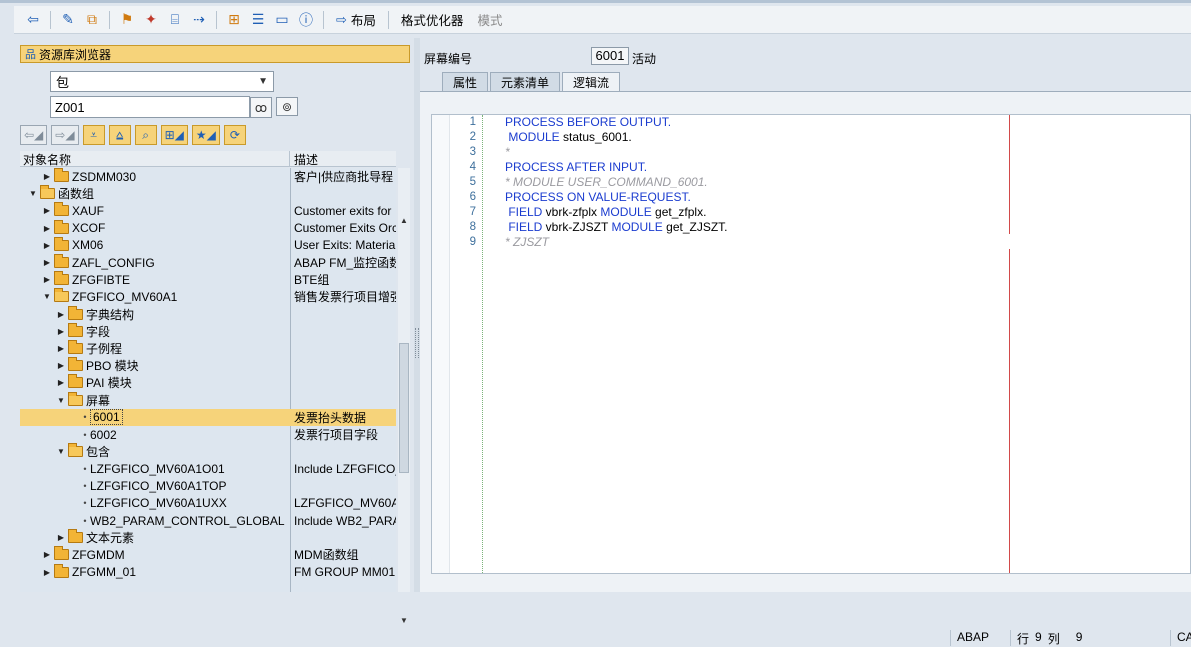  What do you see at coordinates (525, 82) in the screenshot?
I see `tab-element-list: 元素清单` at bounding box center [525, 82].